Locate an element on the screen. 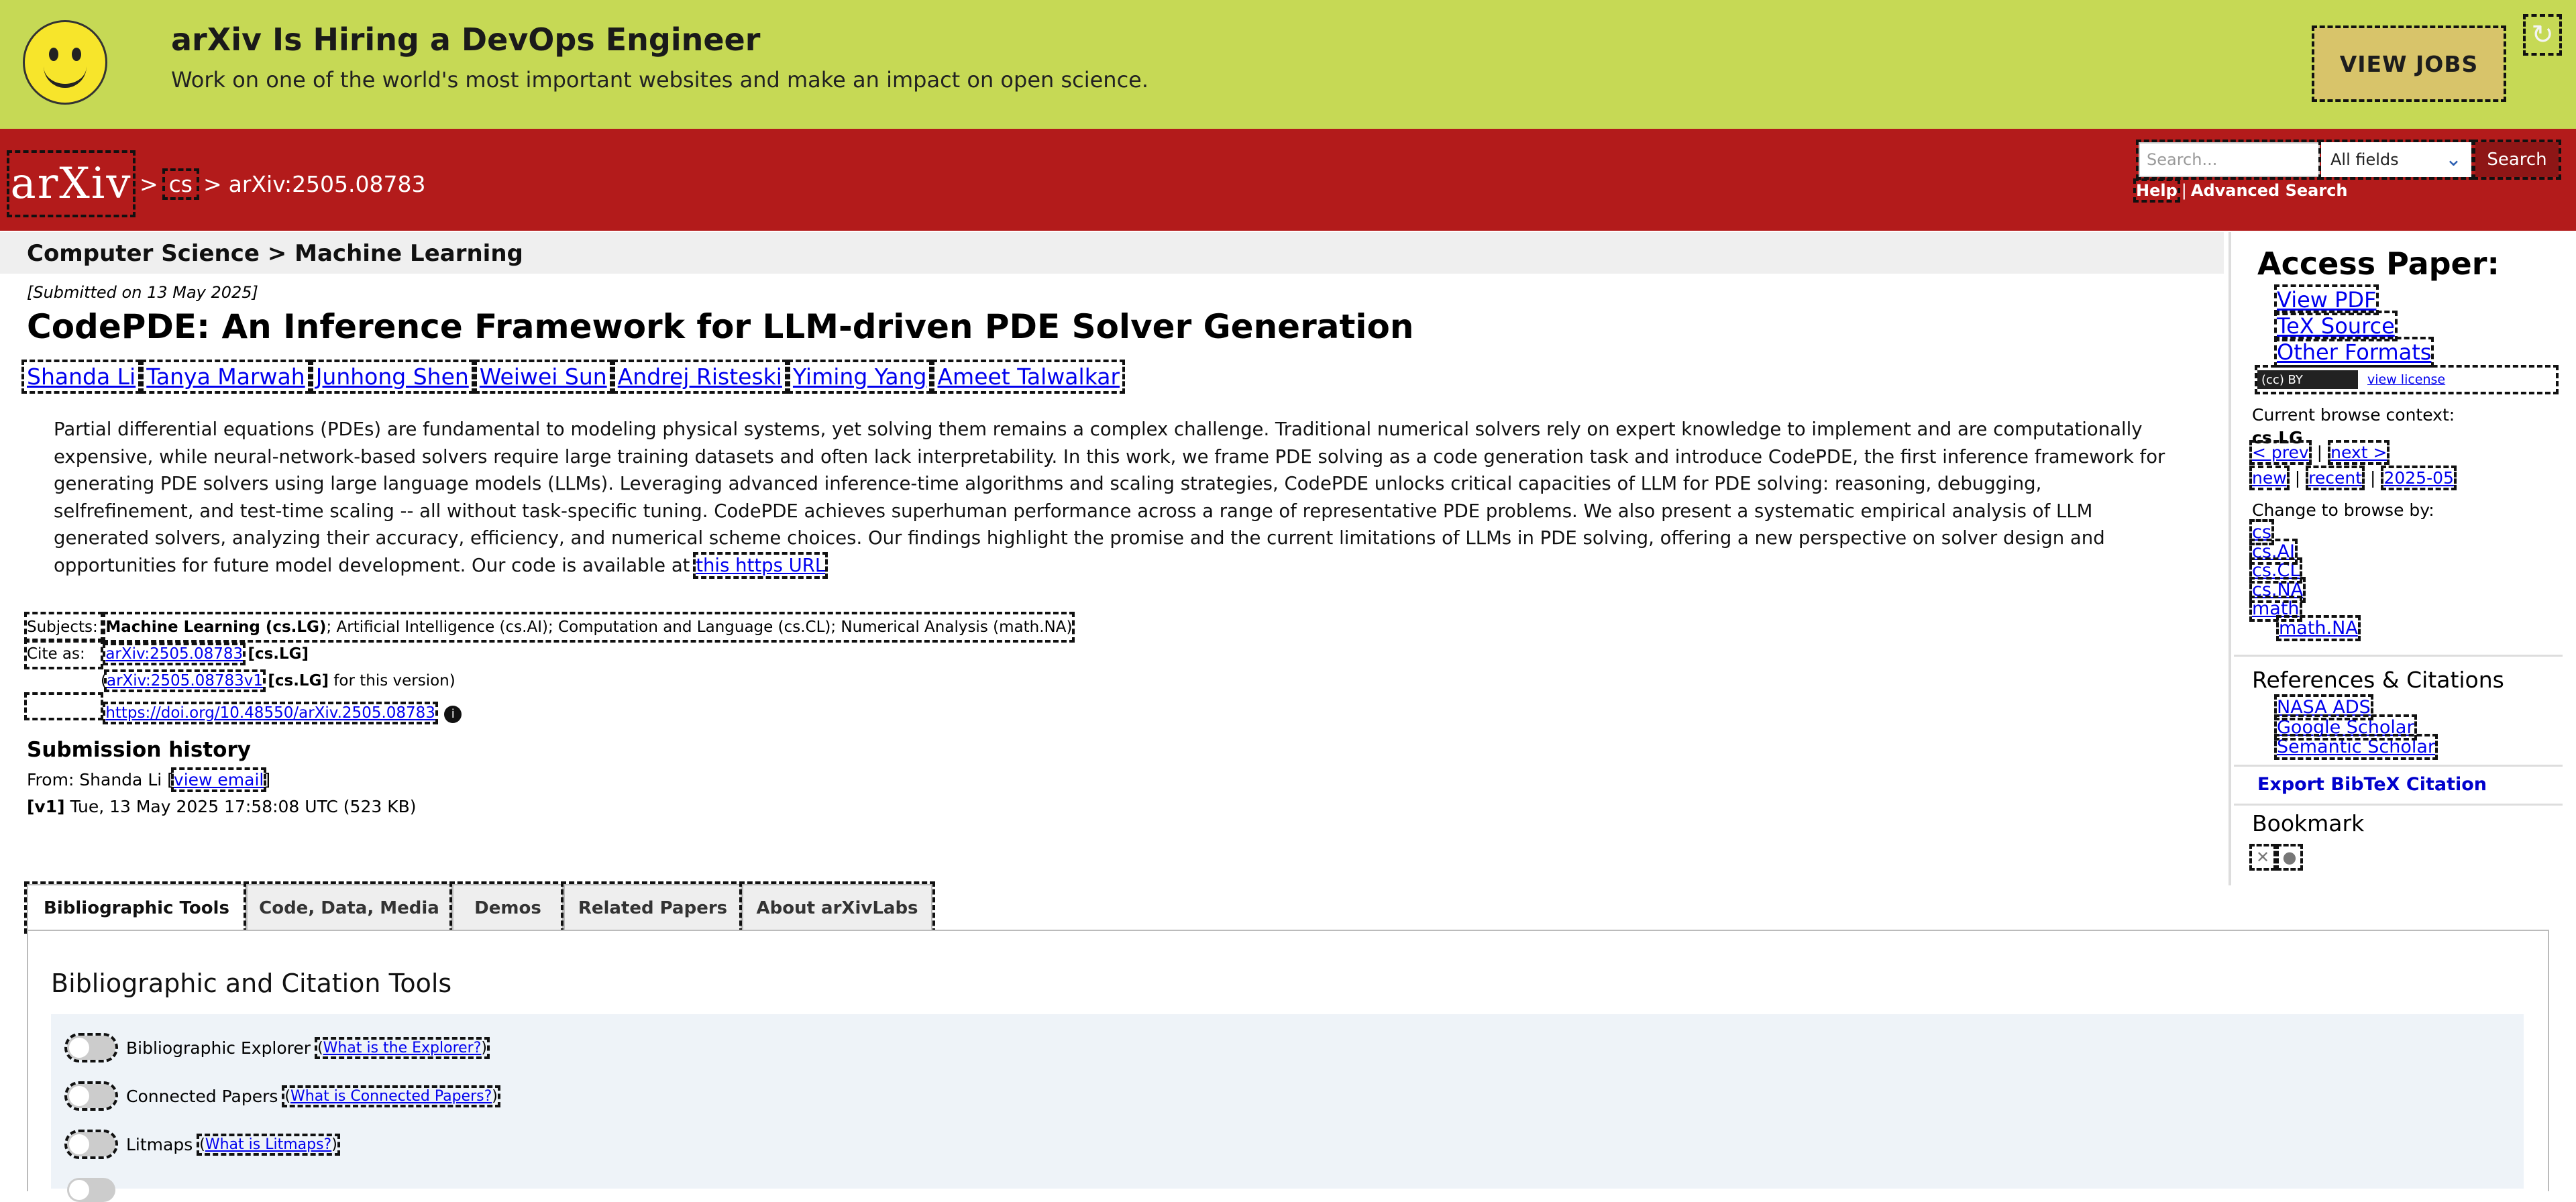  view-jobs-button: VIEW JOBS is located at coordinates (2409, 64).